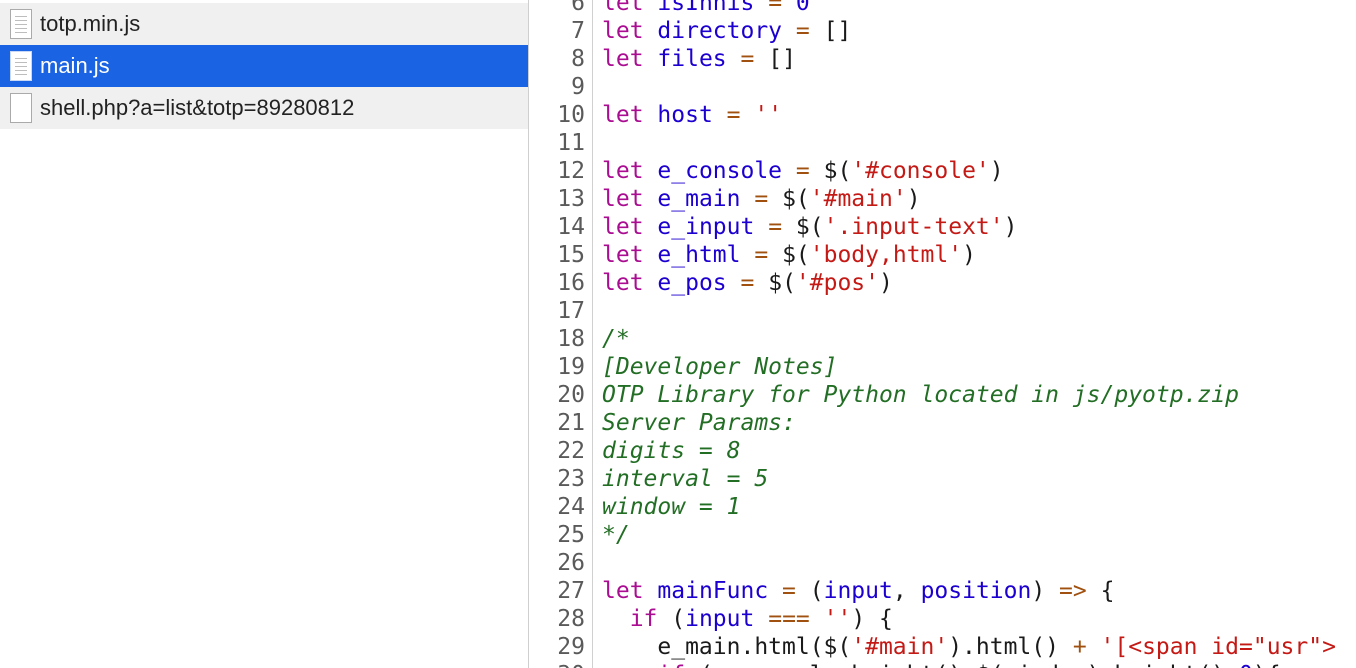 This screenshot has width=1356, height=668. I want to click on line-number: 18, so click(571, 339).